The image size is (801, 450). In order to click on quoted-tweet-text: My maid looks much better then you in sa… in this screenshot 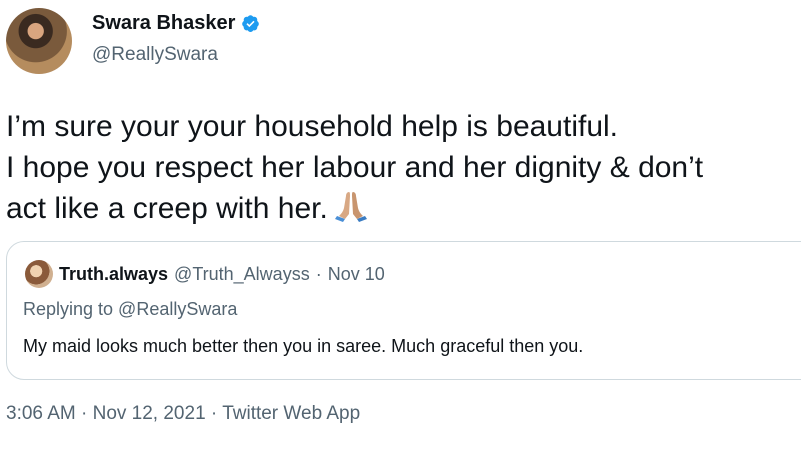, I will do `click(303, 346)`.